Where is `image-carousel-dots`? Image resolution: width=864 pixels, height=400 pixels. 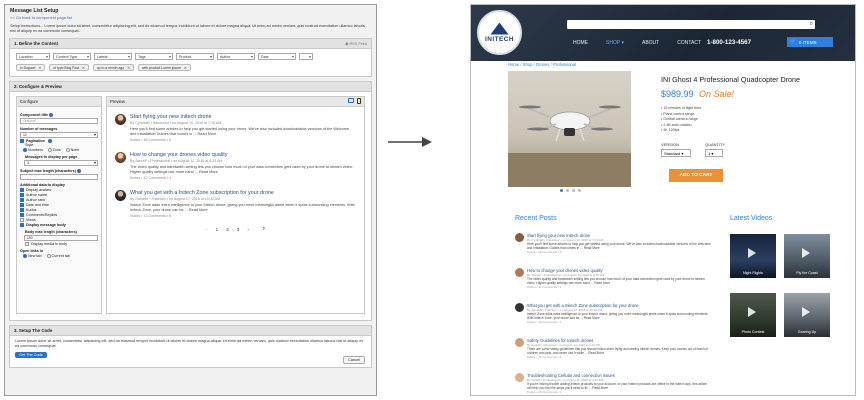
image-carousel-dots is located at coordinates (570, 190).